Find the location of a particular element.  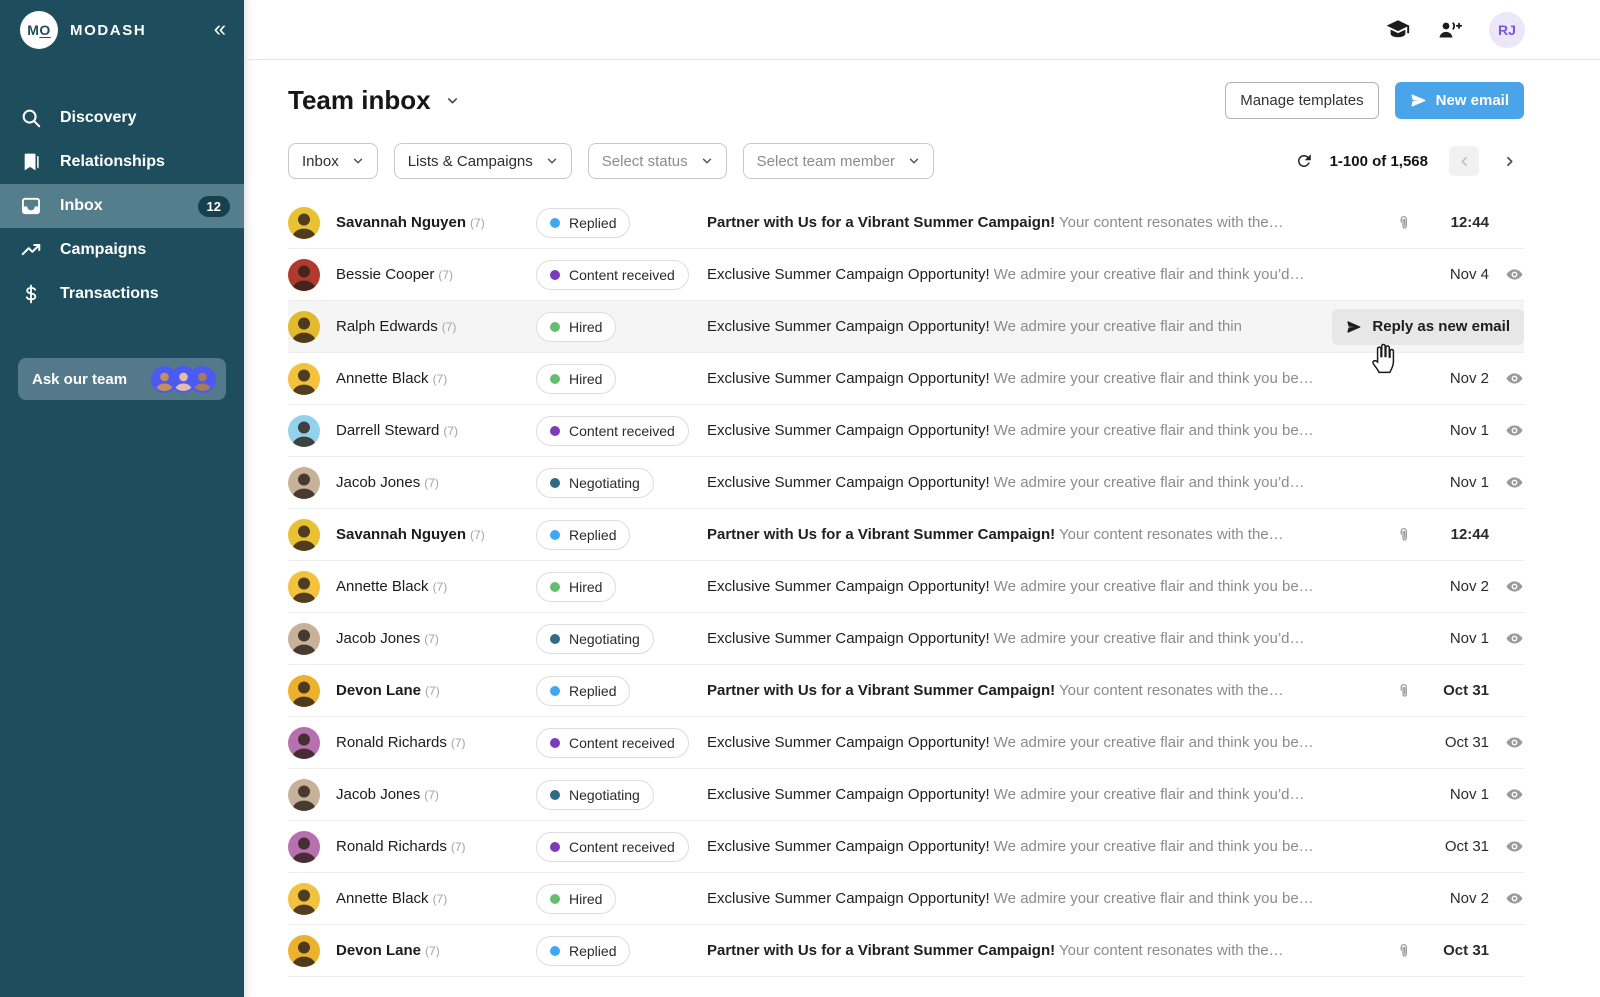

status-cell: Content received is located at coordinates (621, 430).